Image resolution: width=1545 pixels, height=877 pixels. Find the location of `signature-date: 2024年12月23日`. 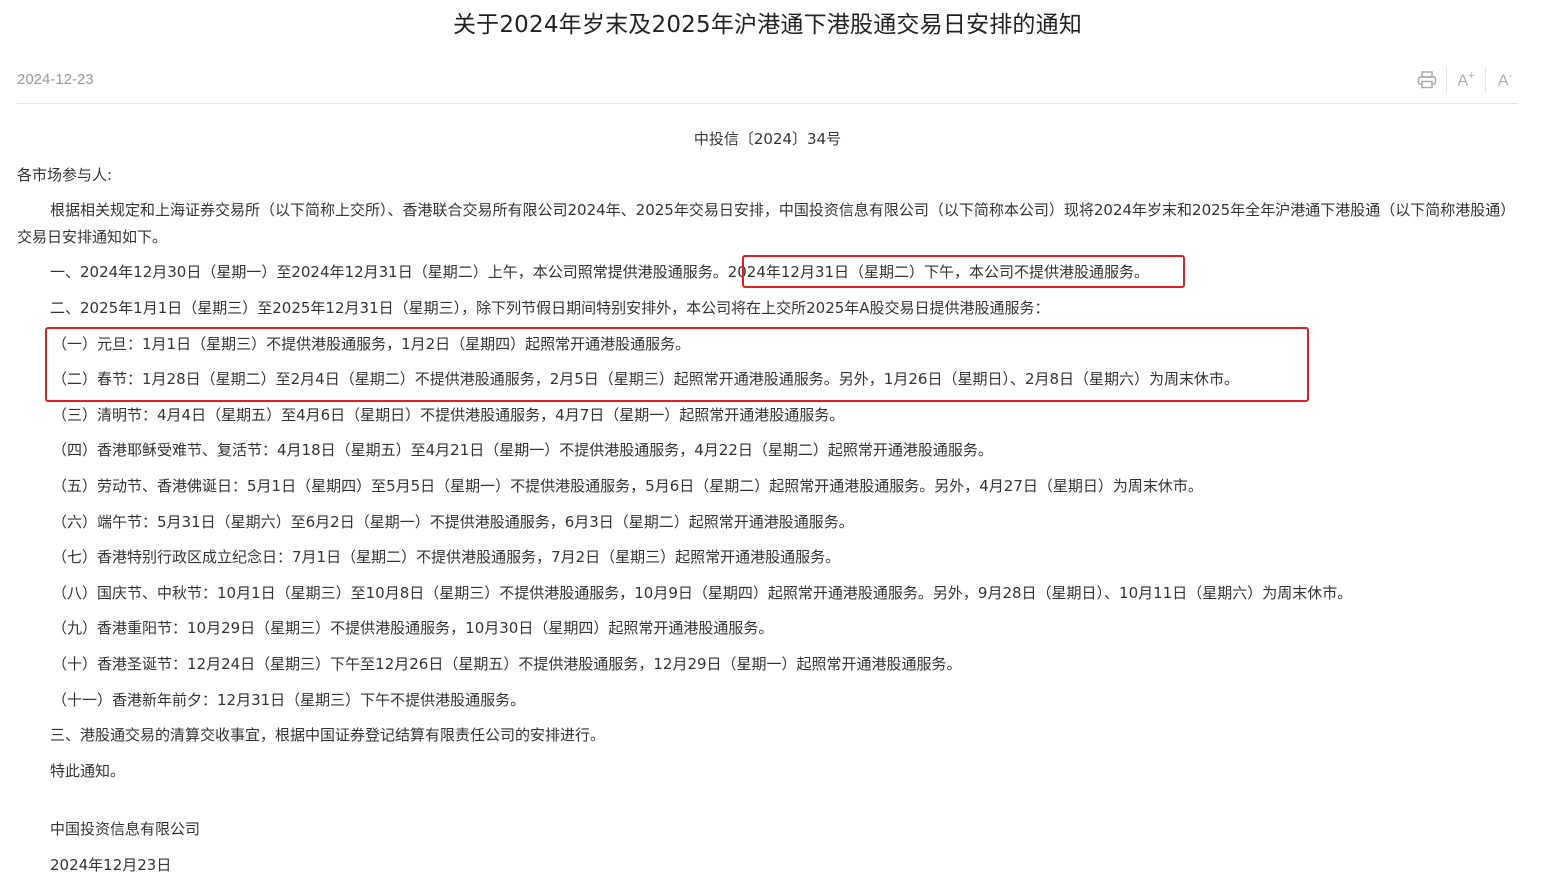

signature-date: 2024年12月23日 is located at coordinates (111, 865).